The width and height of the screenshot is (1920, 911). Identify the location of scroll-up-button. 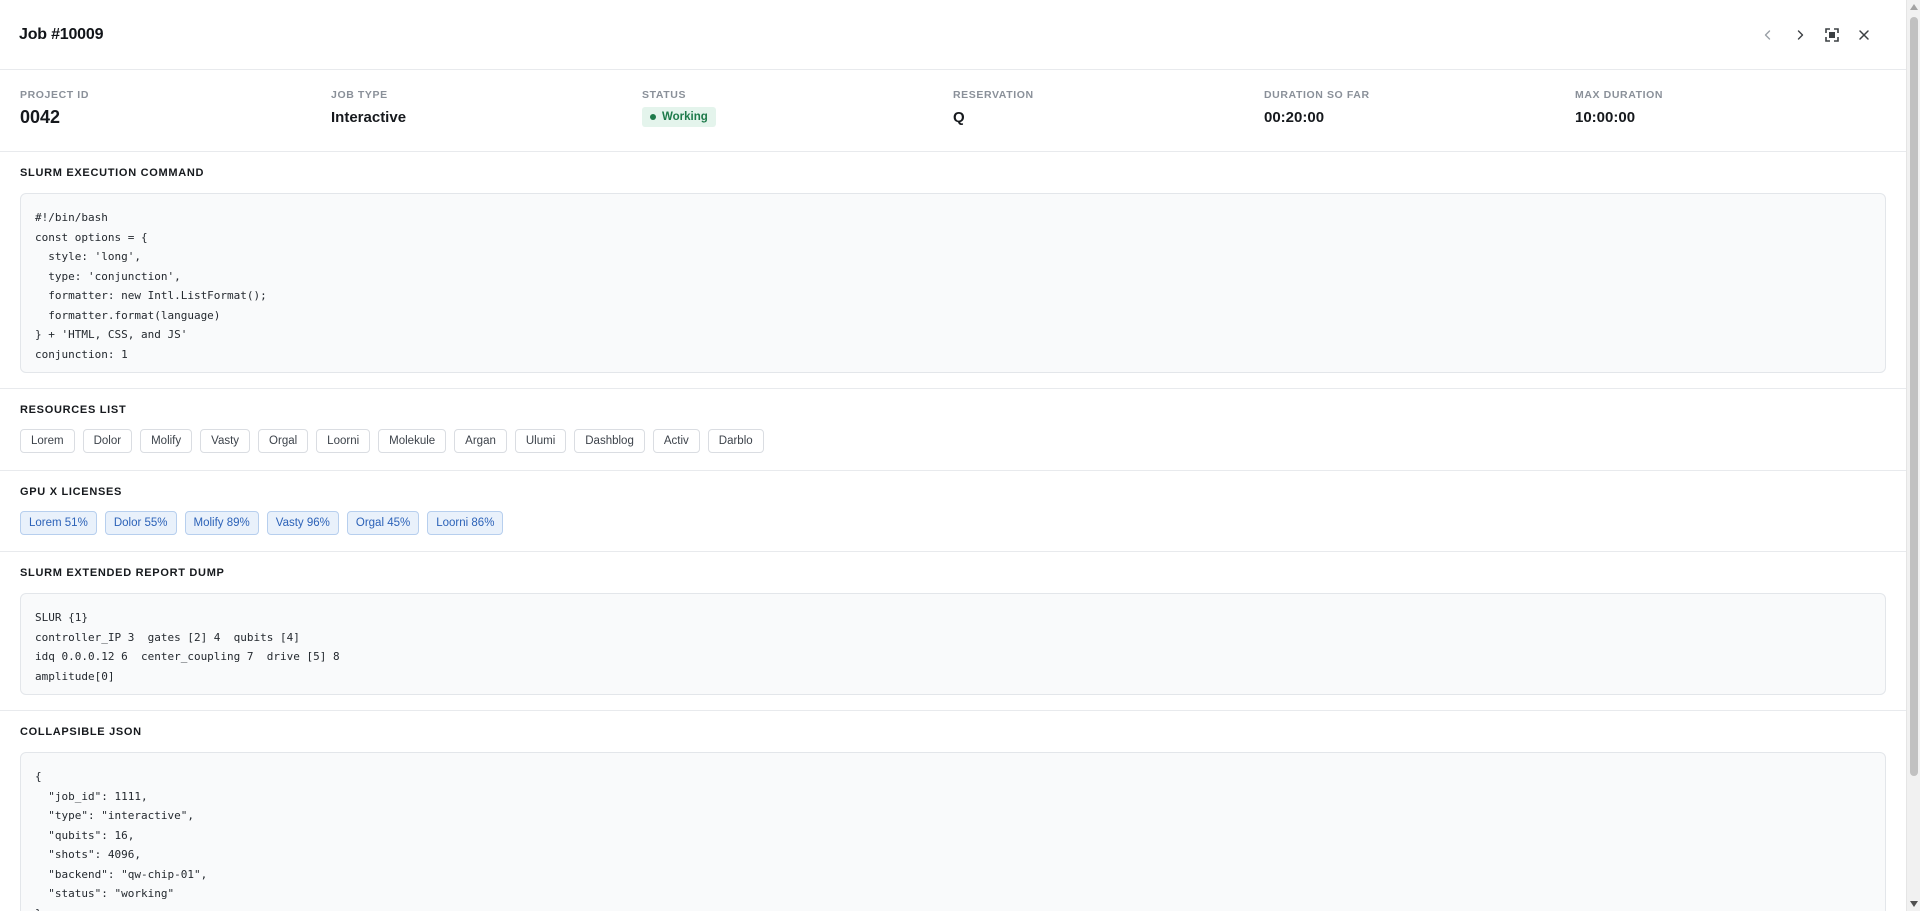
(1913, 7).